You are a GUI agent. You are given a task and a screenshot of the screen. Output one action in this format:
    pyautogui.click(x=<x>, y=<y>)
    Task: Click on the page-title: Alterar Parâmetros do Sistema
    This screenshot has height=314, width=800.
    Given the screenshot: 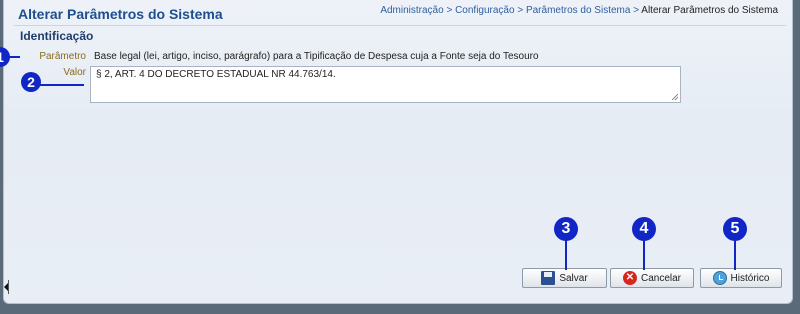 What is the action you would take?
    pyautogui.click(x=120, y=14)
    